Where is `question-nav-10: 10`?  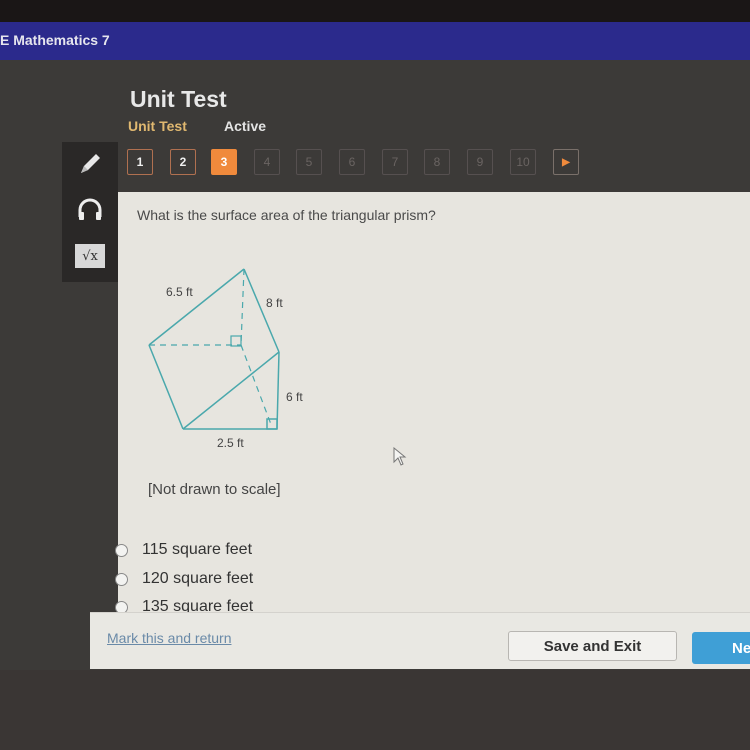
question-nav-10: 10 is located at coordinates (523, 162).